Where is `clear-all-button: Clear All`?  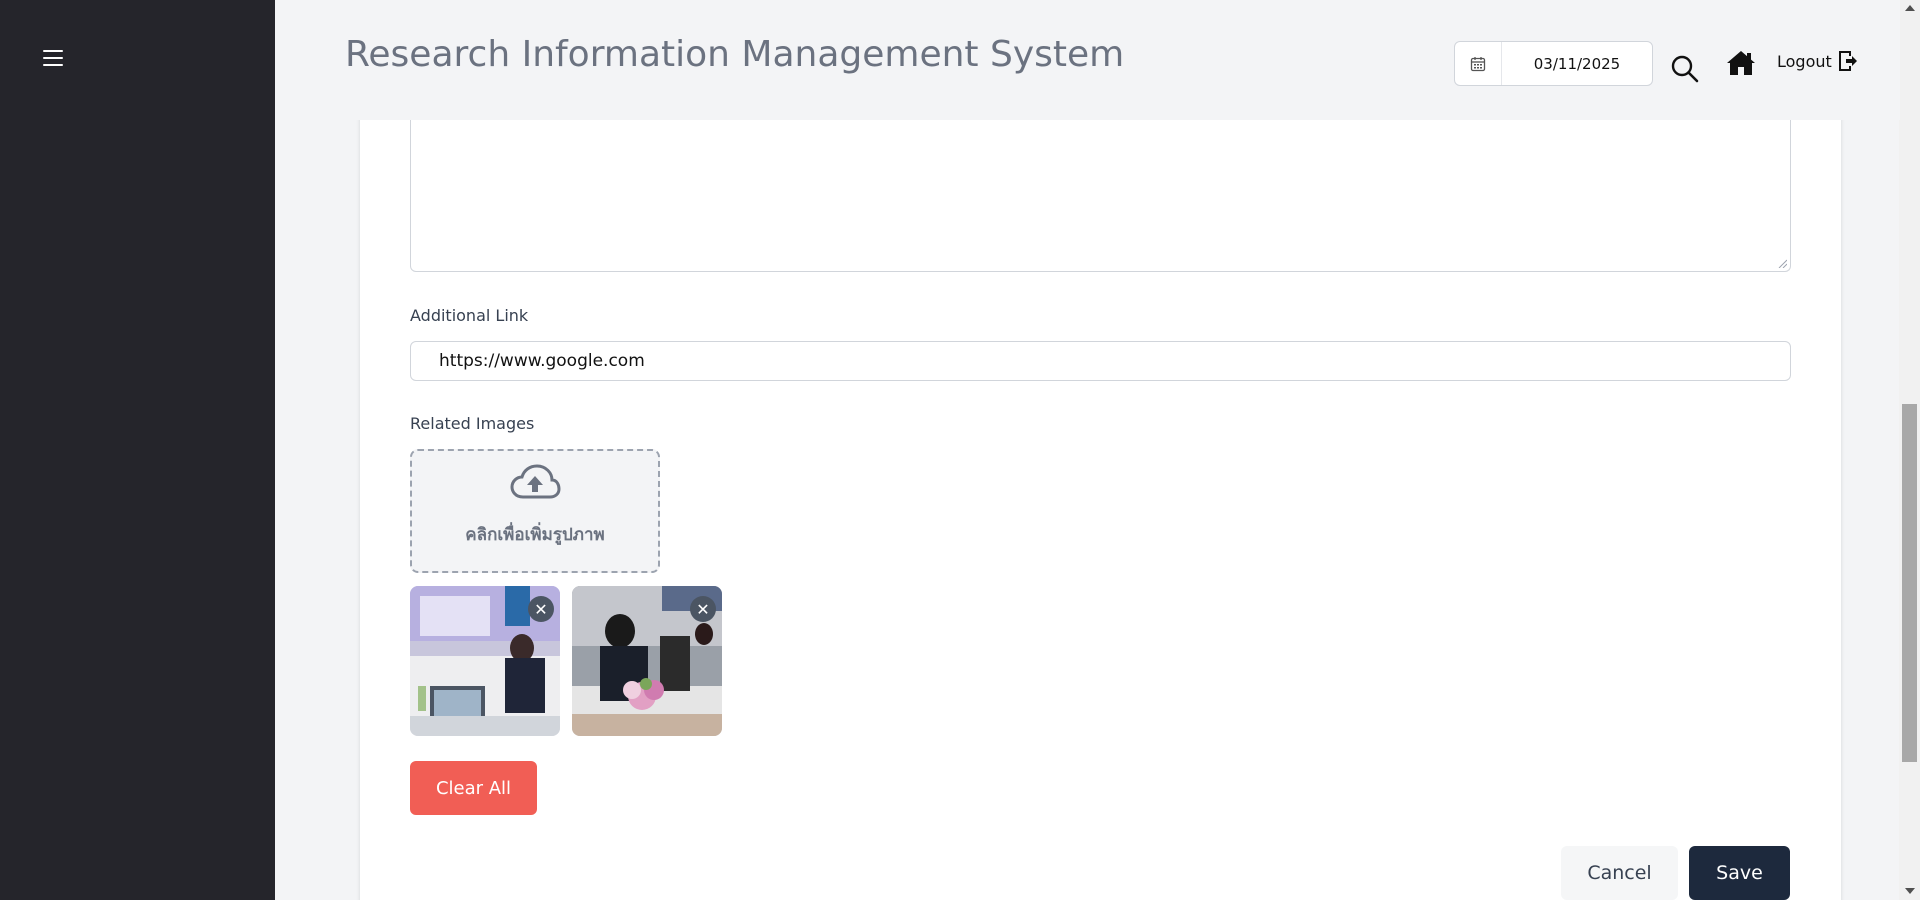
clear-all-button: Clear All is located at coordinates (473, 788).